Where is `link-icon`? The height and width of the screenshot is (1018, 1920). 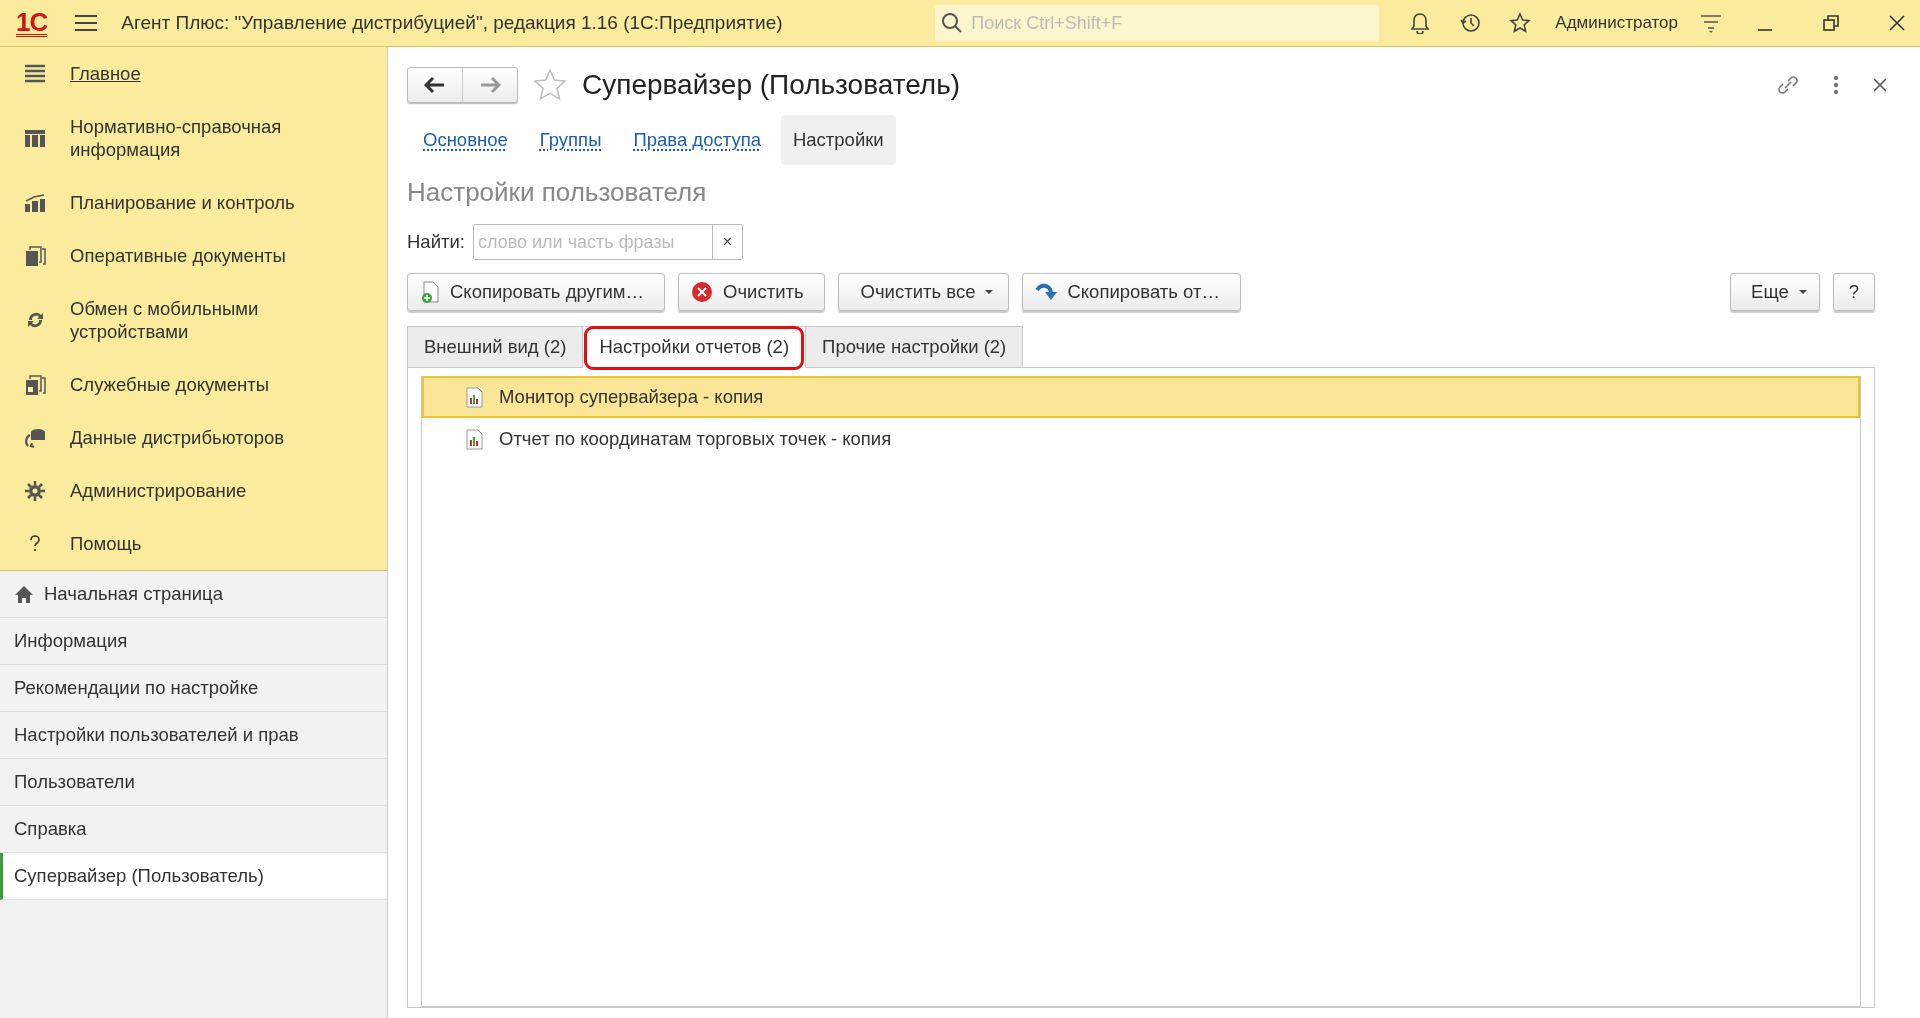
link-icon is located at coordinates (1788, 85).